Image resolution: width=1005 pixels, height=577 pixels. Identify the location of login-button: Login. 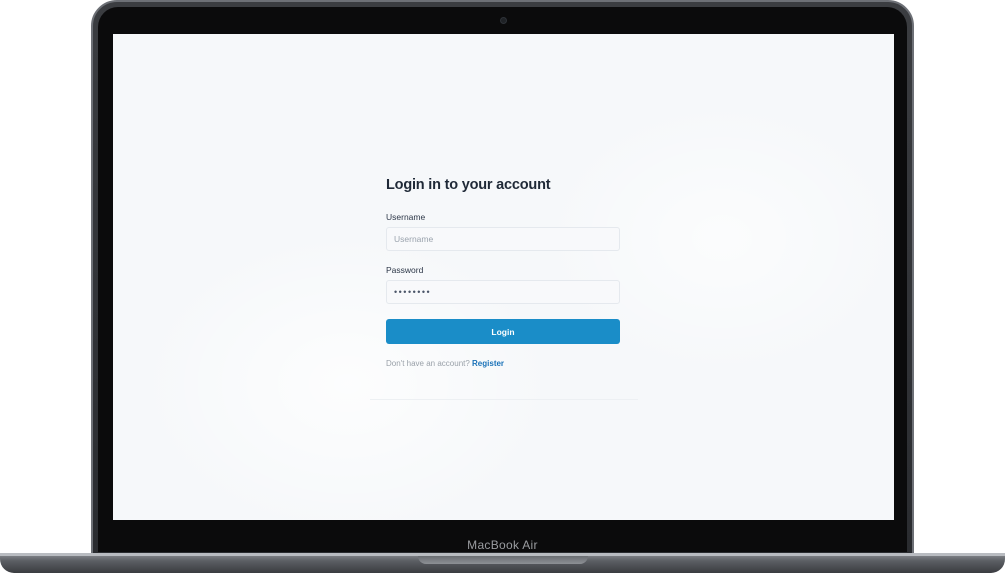
(503, 331).